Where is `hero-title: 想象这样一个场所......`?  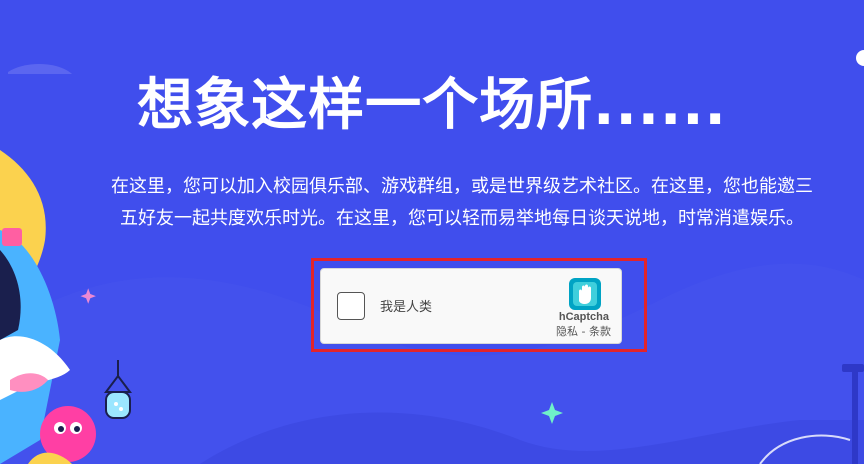 hero-title: 想象这样一个场所...... is located at coordinates (432, 105).